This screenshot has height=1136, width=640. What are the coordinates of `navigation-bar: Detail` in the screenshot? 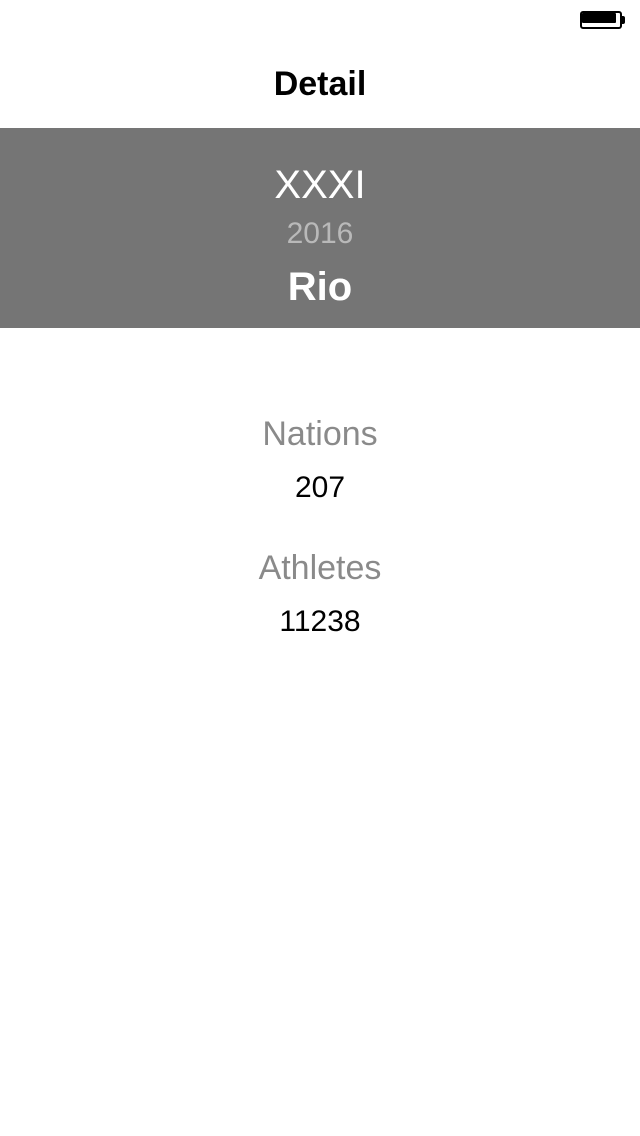 It's located at (320, 84).